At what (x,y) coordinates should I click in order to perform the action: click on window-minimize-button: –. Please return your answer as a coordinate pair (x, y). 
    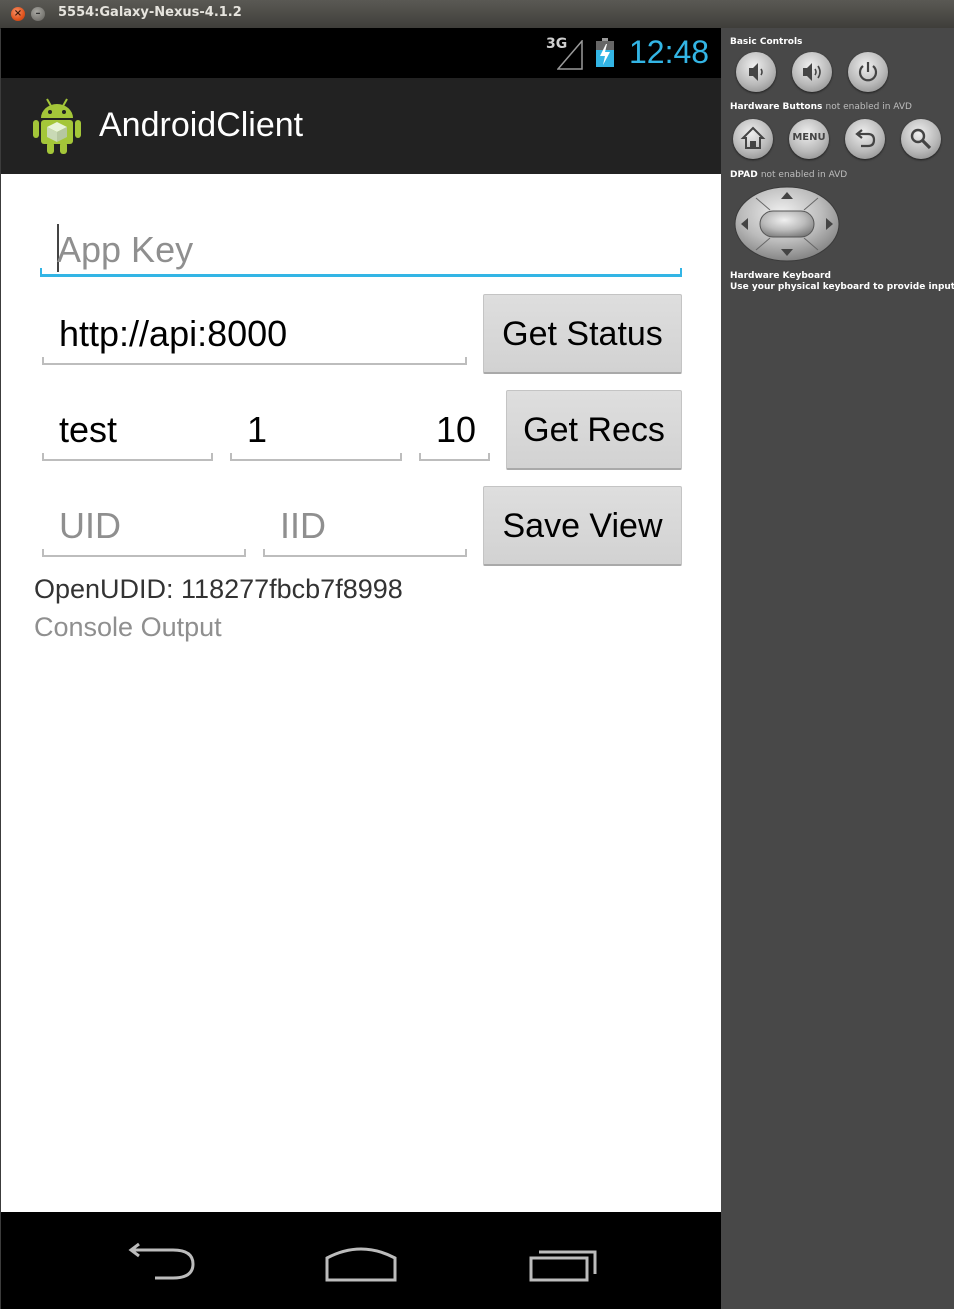
    Looking at the image, I should click on (38, 14).